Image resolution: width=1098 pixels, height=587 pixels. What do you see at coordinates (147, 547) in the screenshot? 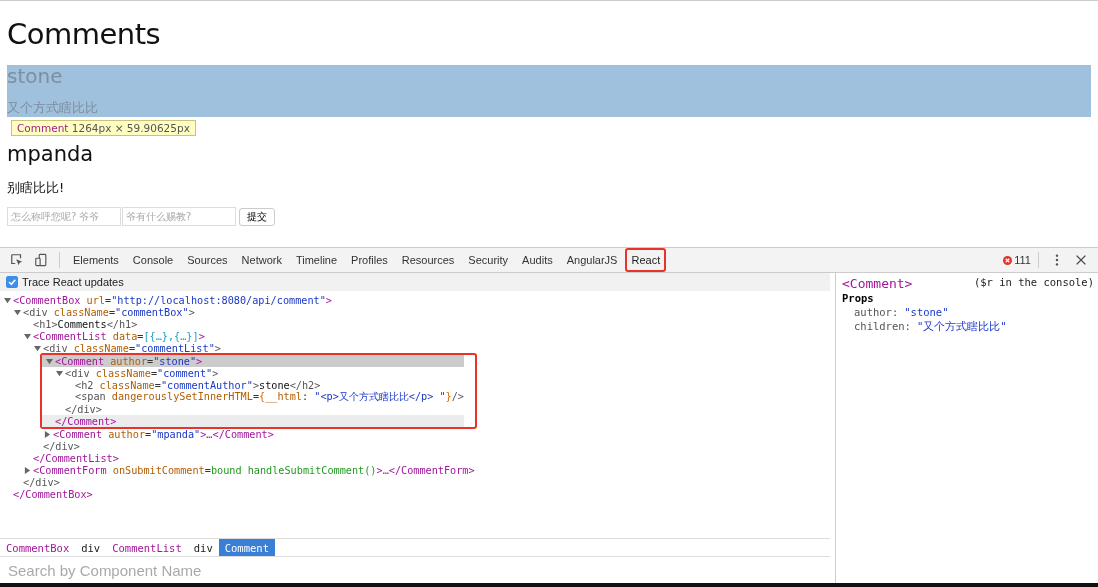
I see `breadcrumb-item: CommentList` at bounding box center [147, 547].